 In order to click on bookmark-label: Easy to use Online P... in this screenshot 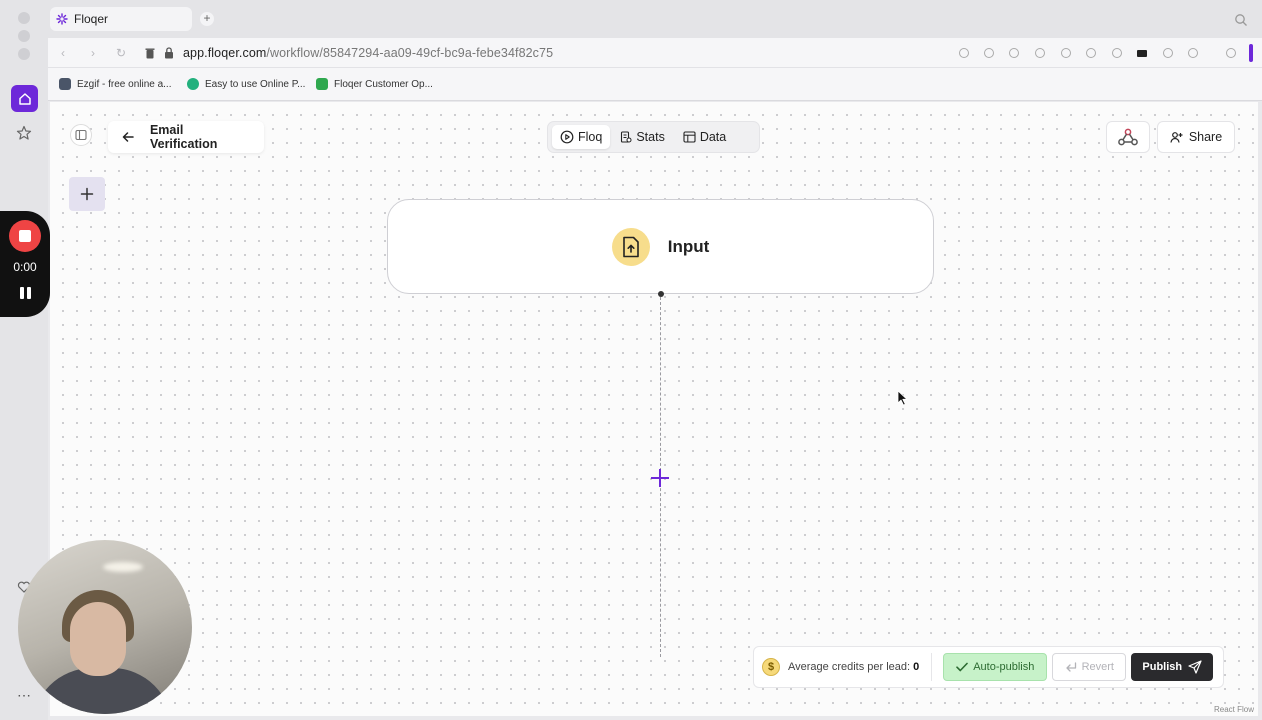, I will do `click(255, 84)`.